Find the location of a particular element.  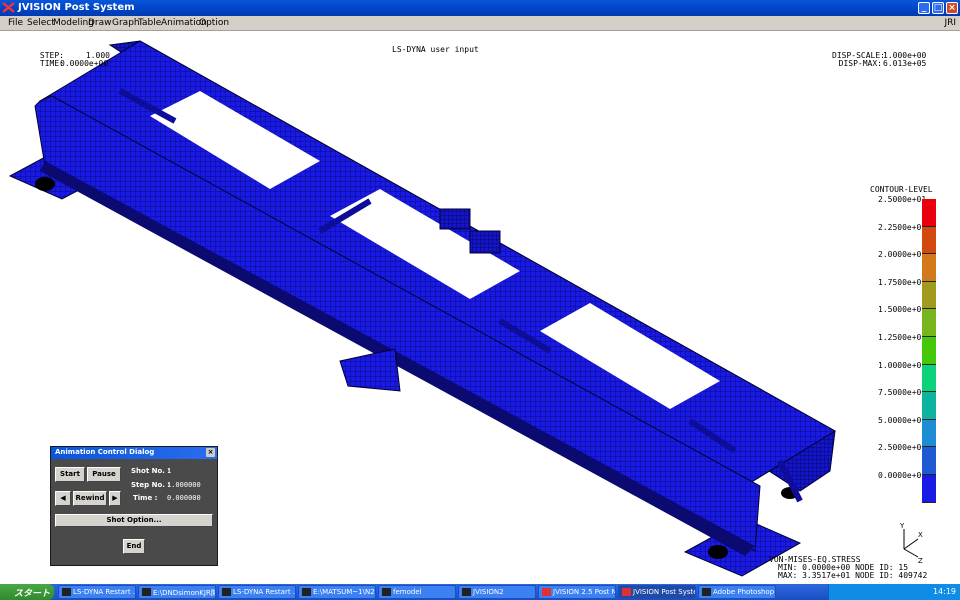

time-label-dialog: Time : is located at coordinates (145, 498).